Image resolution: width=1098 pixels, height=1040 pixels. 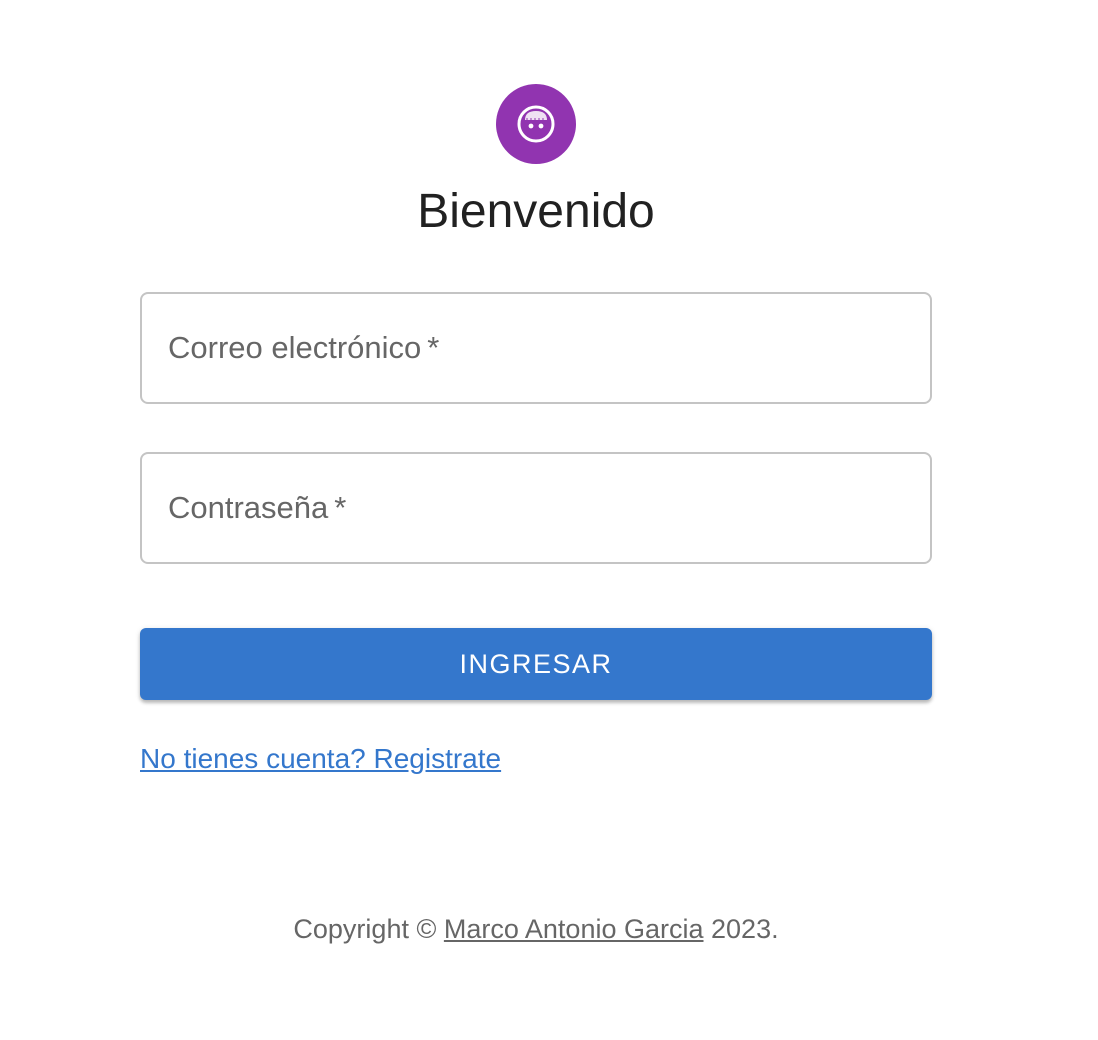 What do you see at coordinates (536, 211) in the screenshot?
I see `page-title: Bienvenido` at bounding box center [536, 211].